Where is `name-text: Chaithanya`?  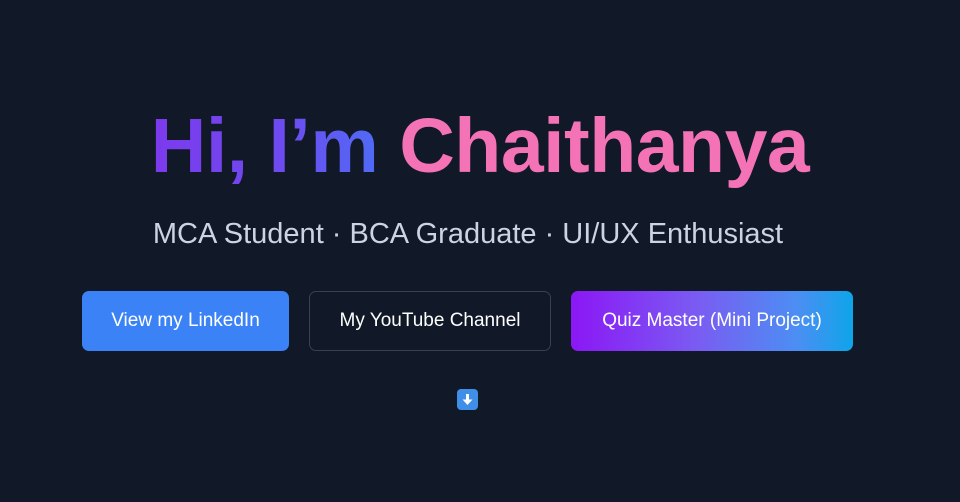
name-text: Chaithanya is located at coordinates (604, 146).